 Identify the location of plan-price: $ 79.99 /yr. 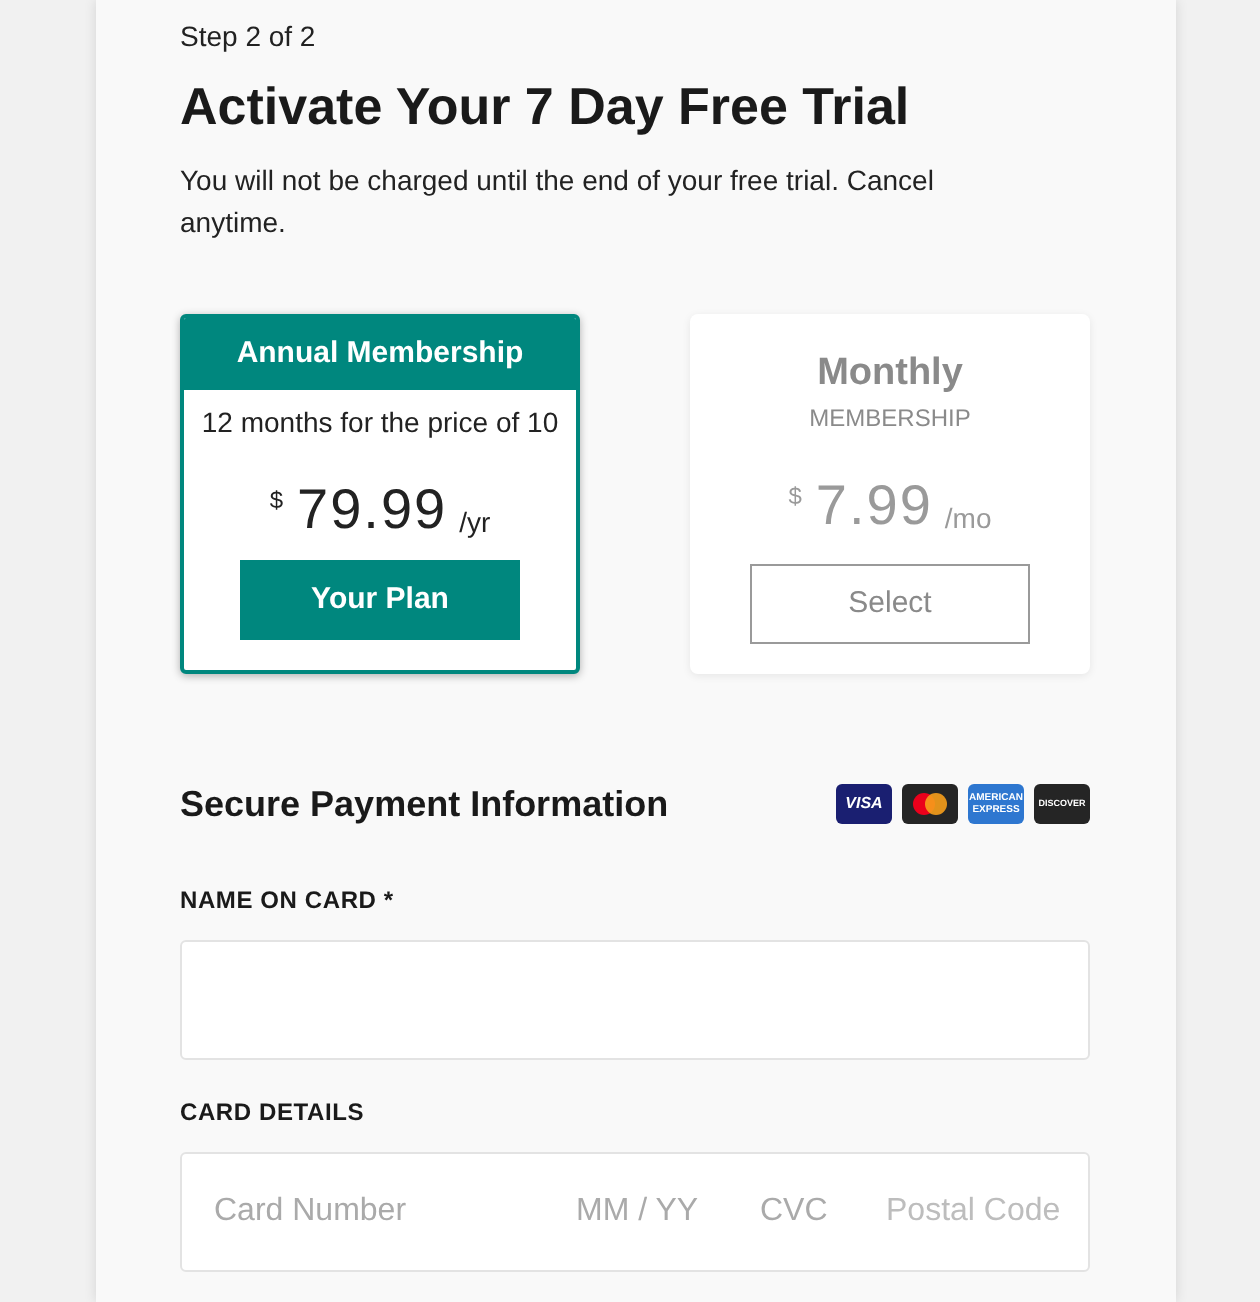
(380, 510).